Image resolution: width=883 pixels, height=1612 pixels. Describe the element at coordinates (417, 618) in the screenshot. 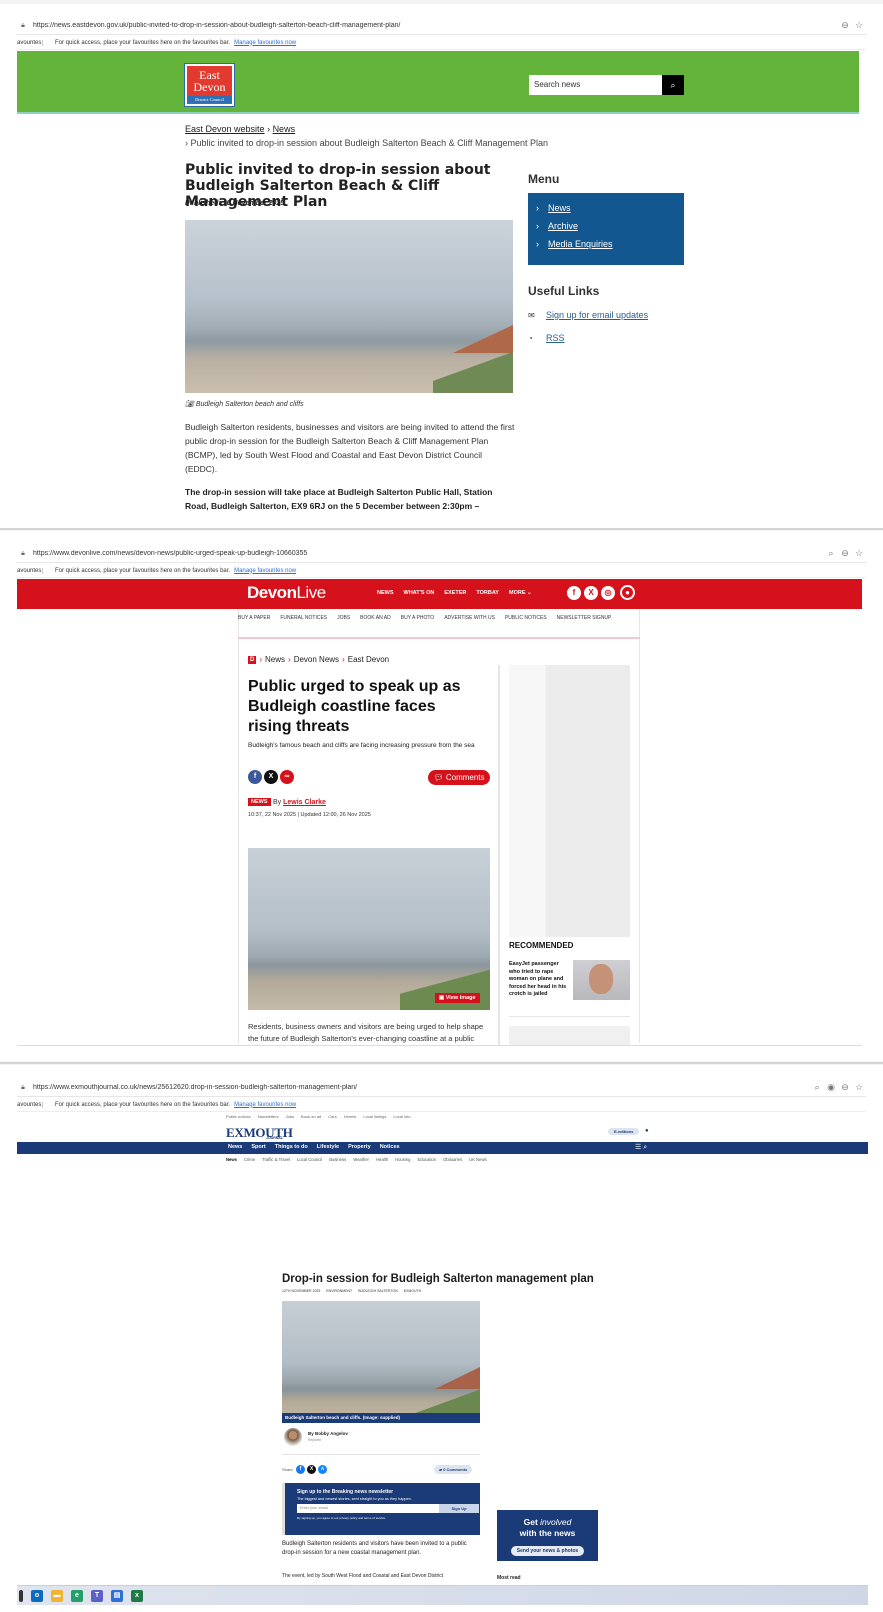

I see `subnav-item: BUY A PHOTO` at that location.